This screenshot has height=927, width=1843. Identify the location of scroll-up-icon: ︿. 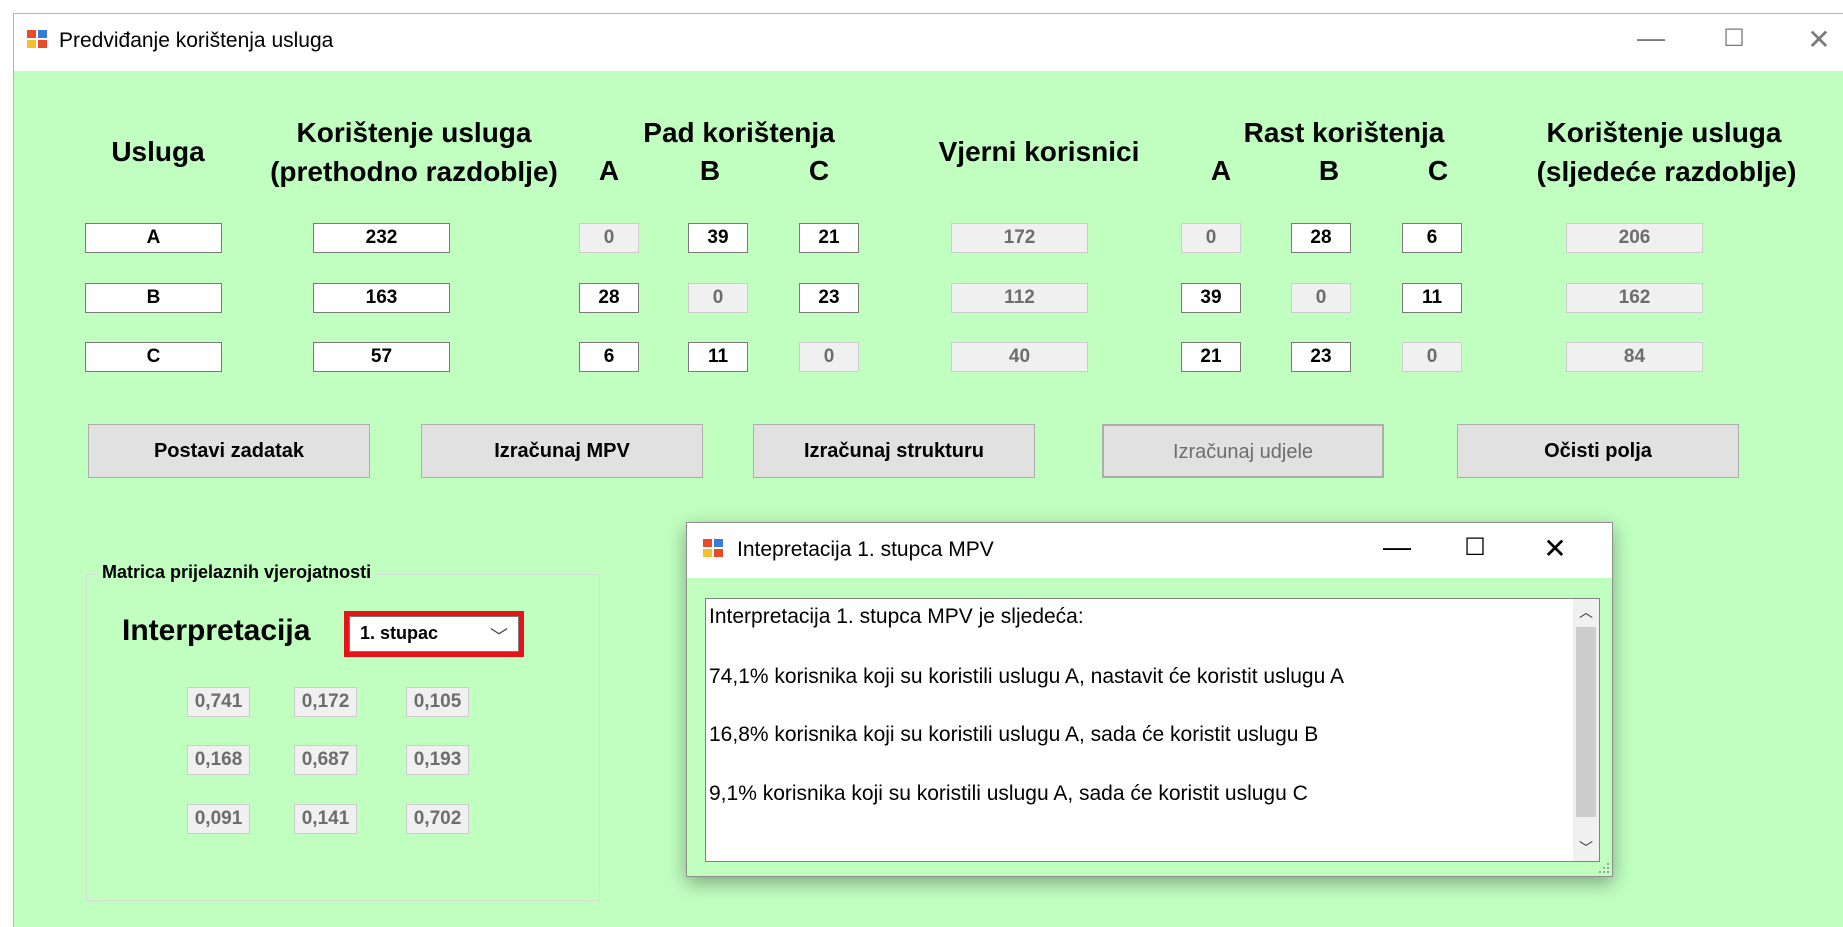
(1586, 612).